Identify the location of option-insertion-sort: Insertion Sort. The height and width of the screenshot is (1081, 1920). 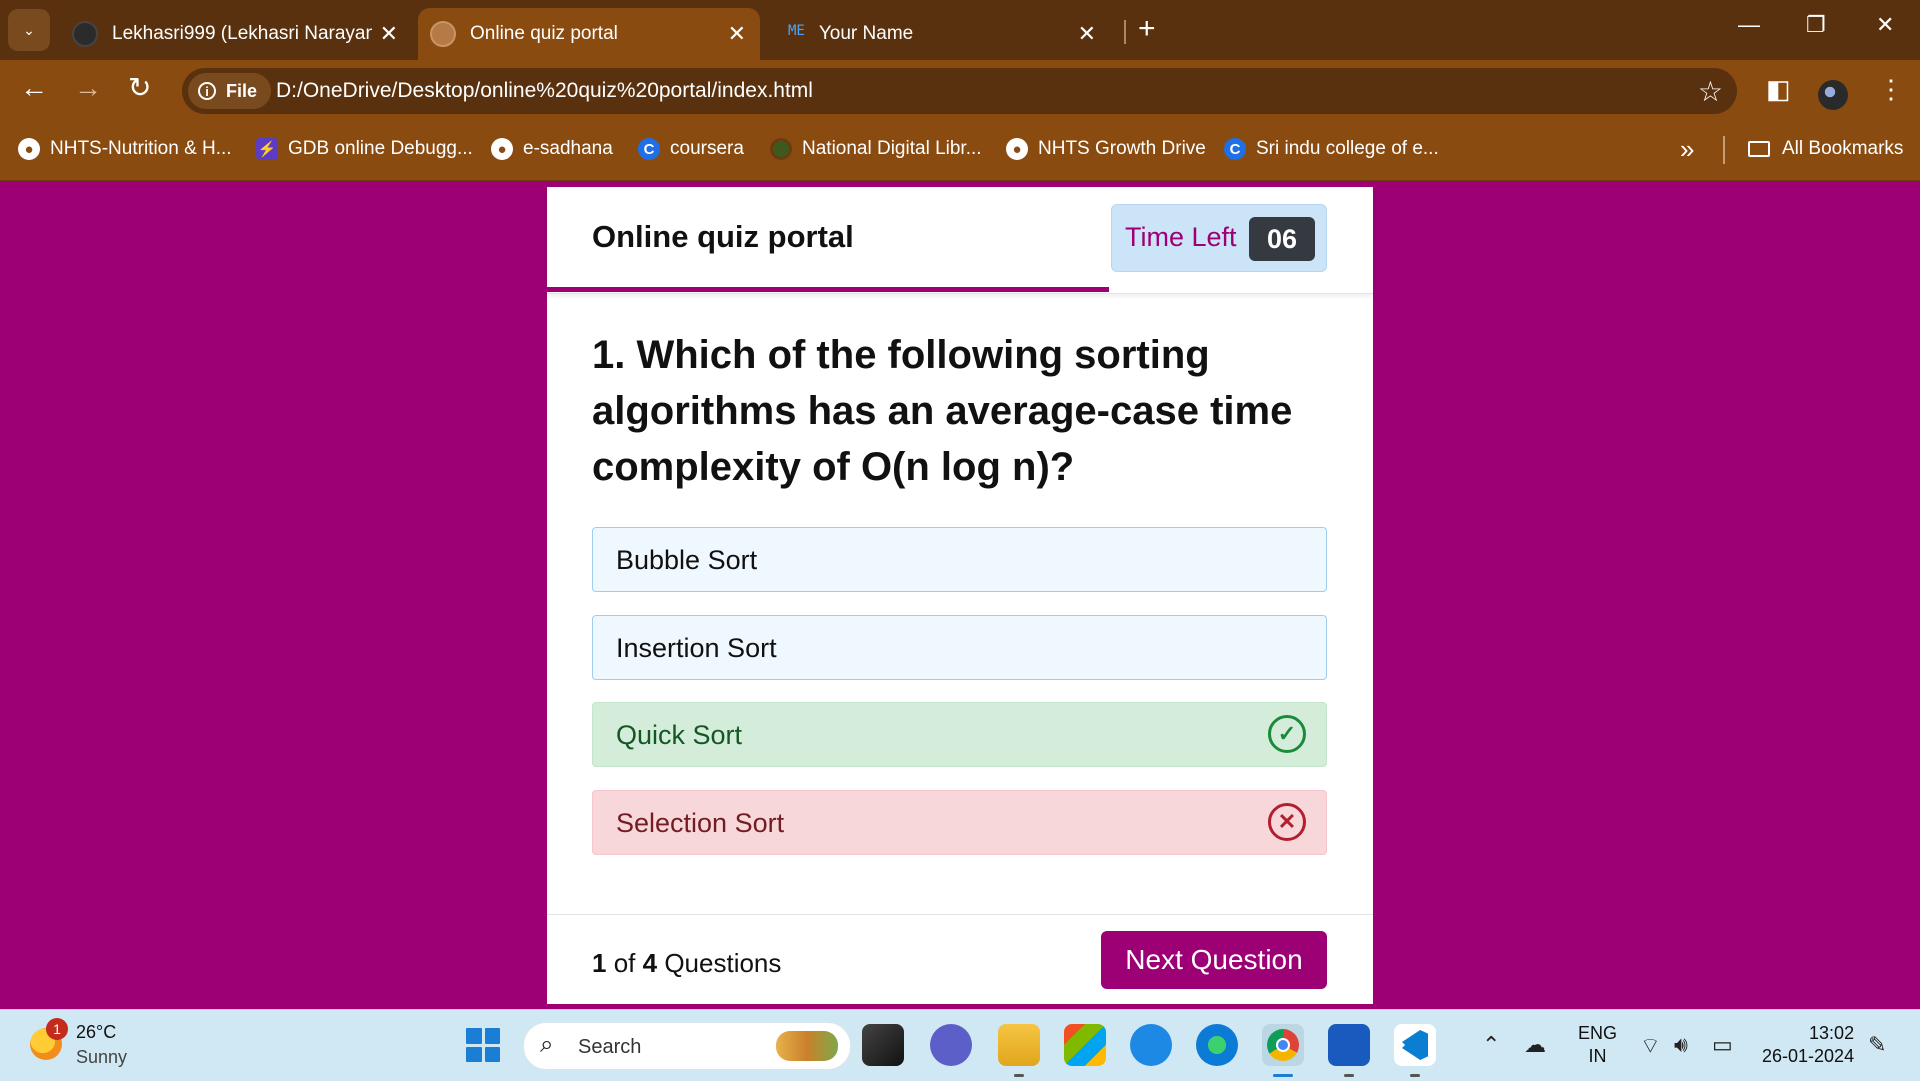
(959, 647).